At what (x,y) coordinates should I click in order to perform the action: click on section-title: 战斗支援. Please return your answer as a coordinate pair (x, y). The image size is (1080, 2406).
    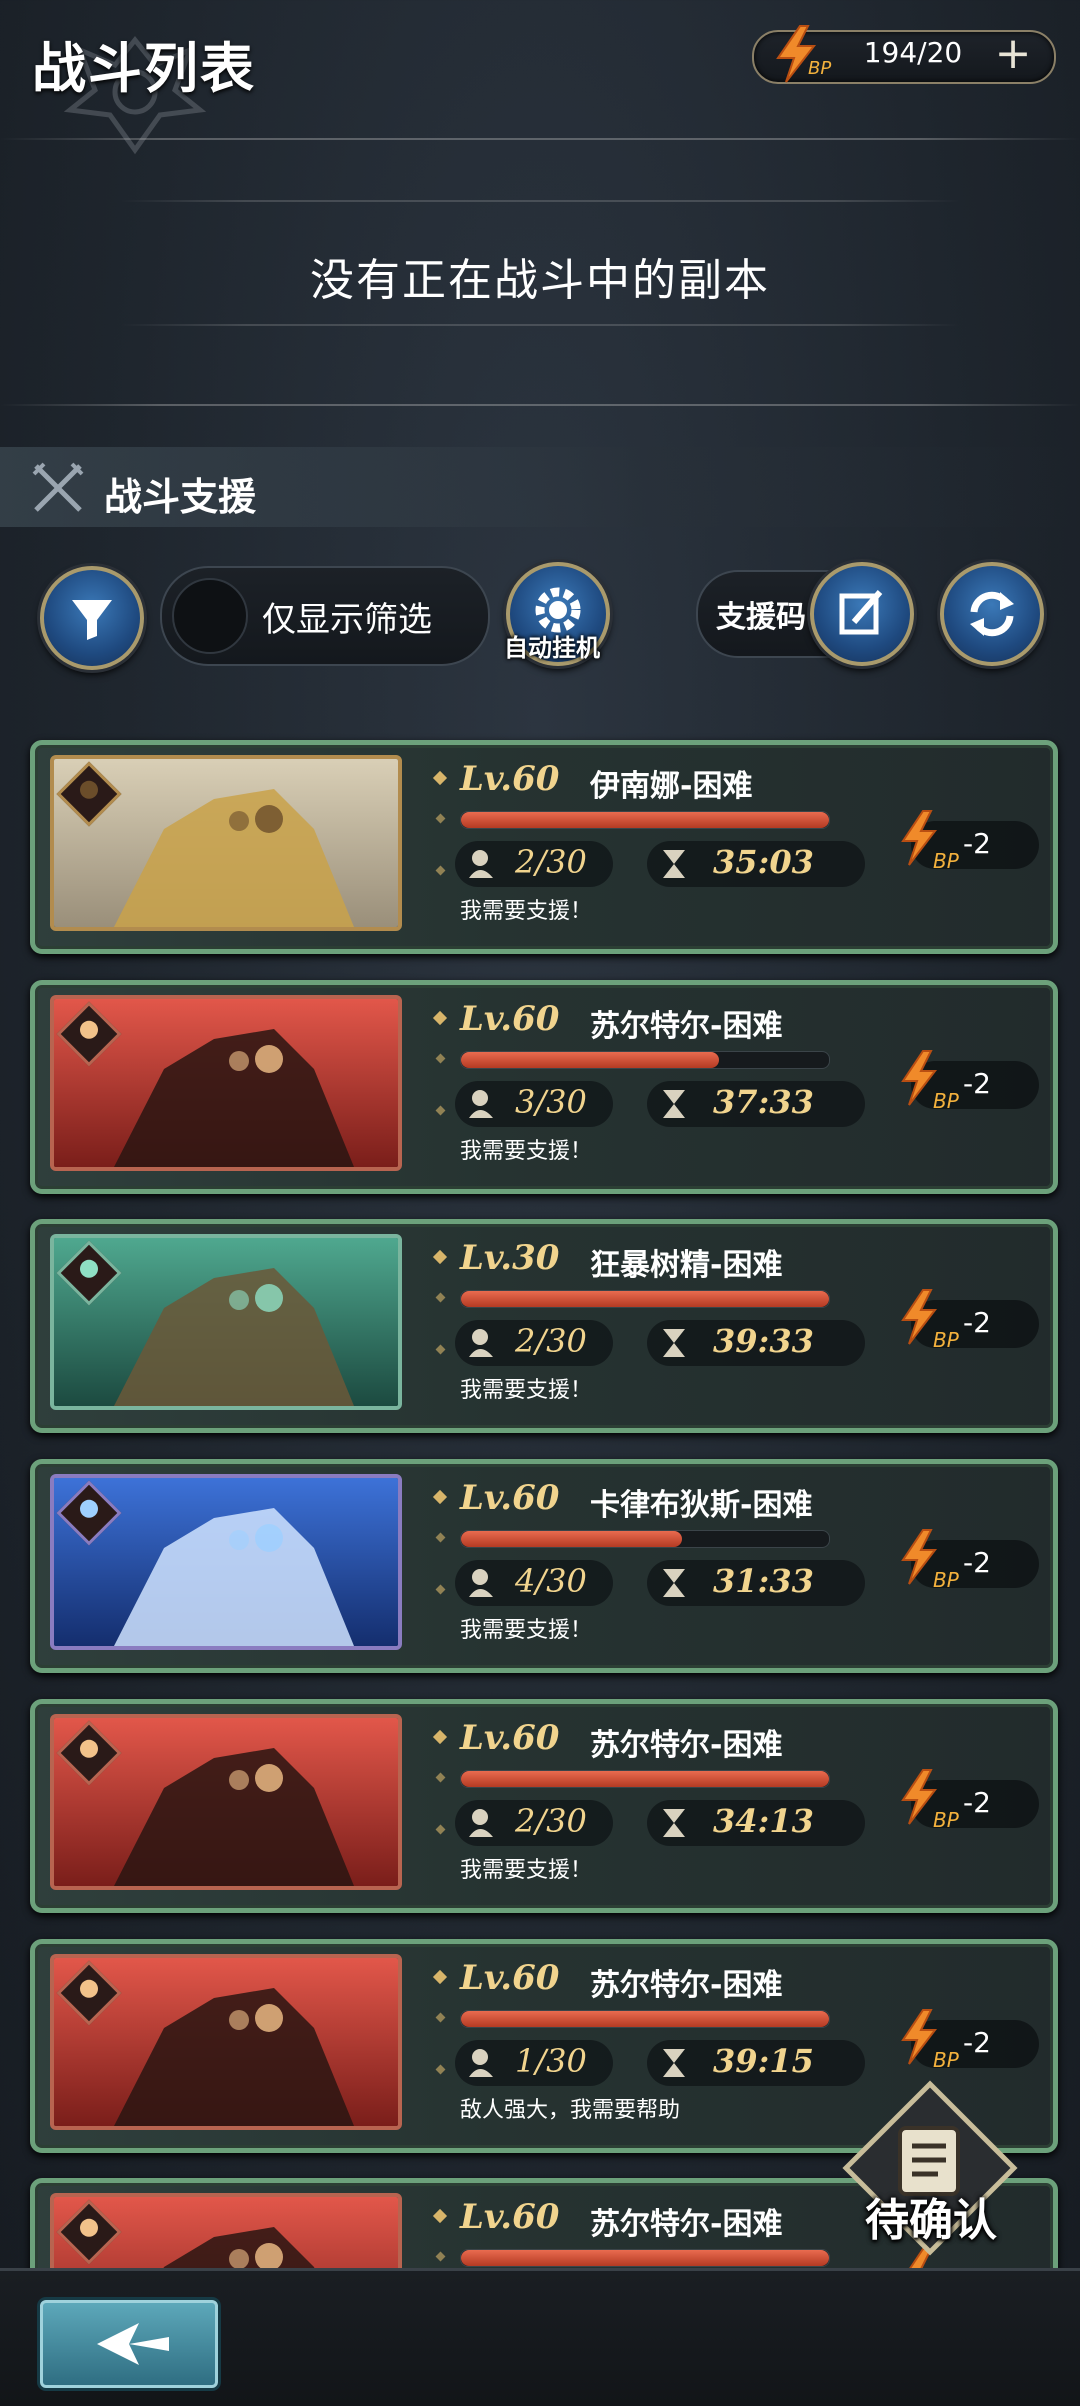
    Looking at the image, I should click on (180, 497).